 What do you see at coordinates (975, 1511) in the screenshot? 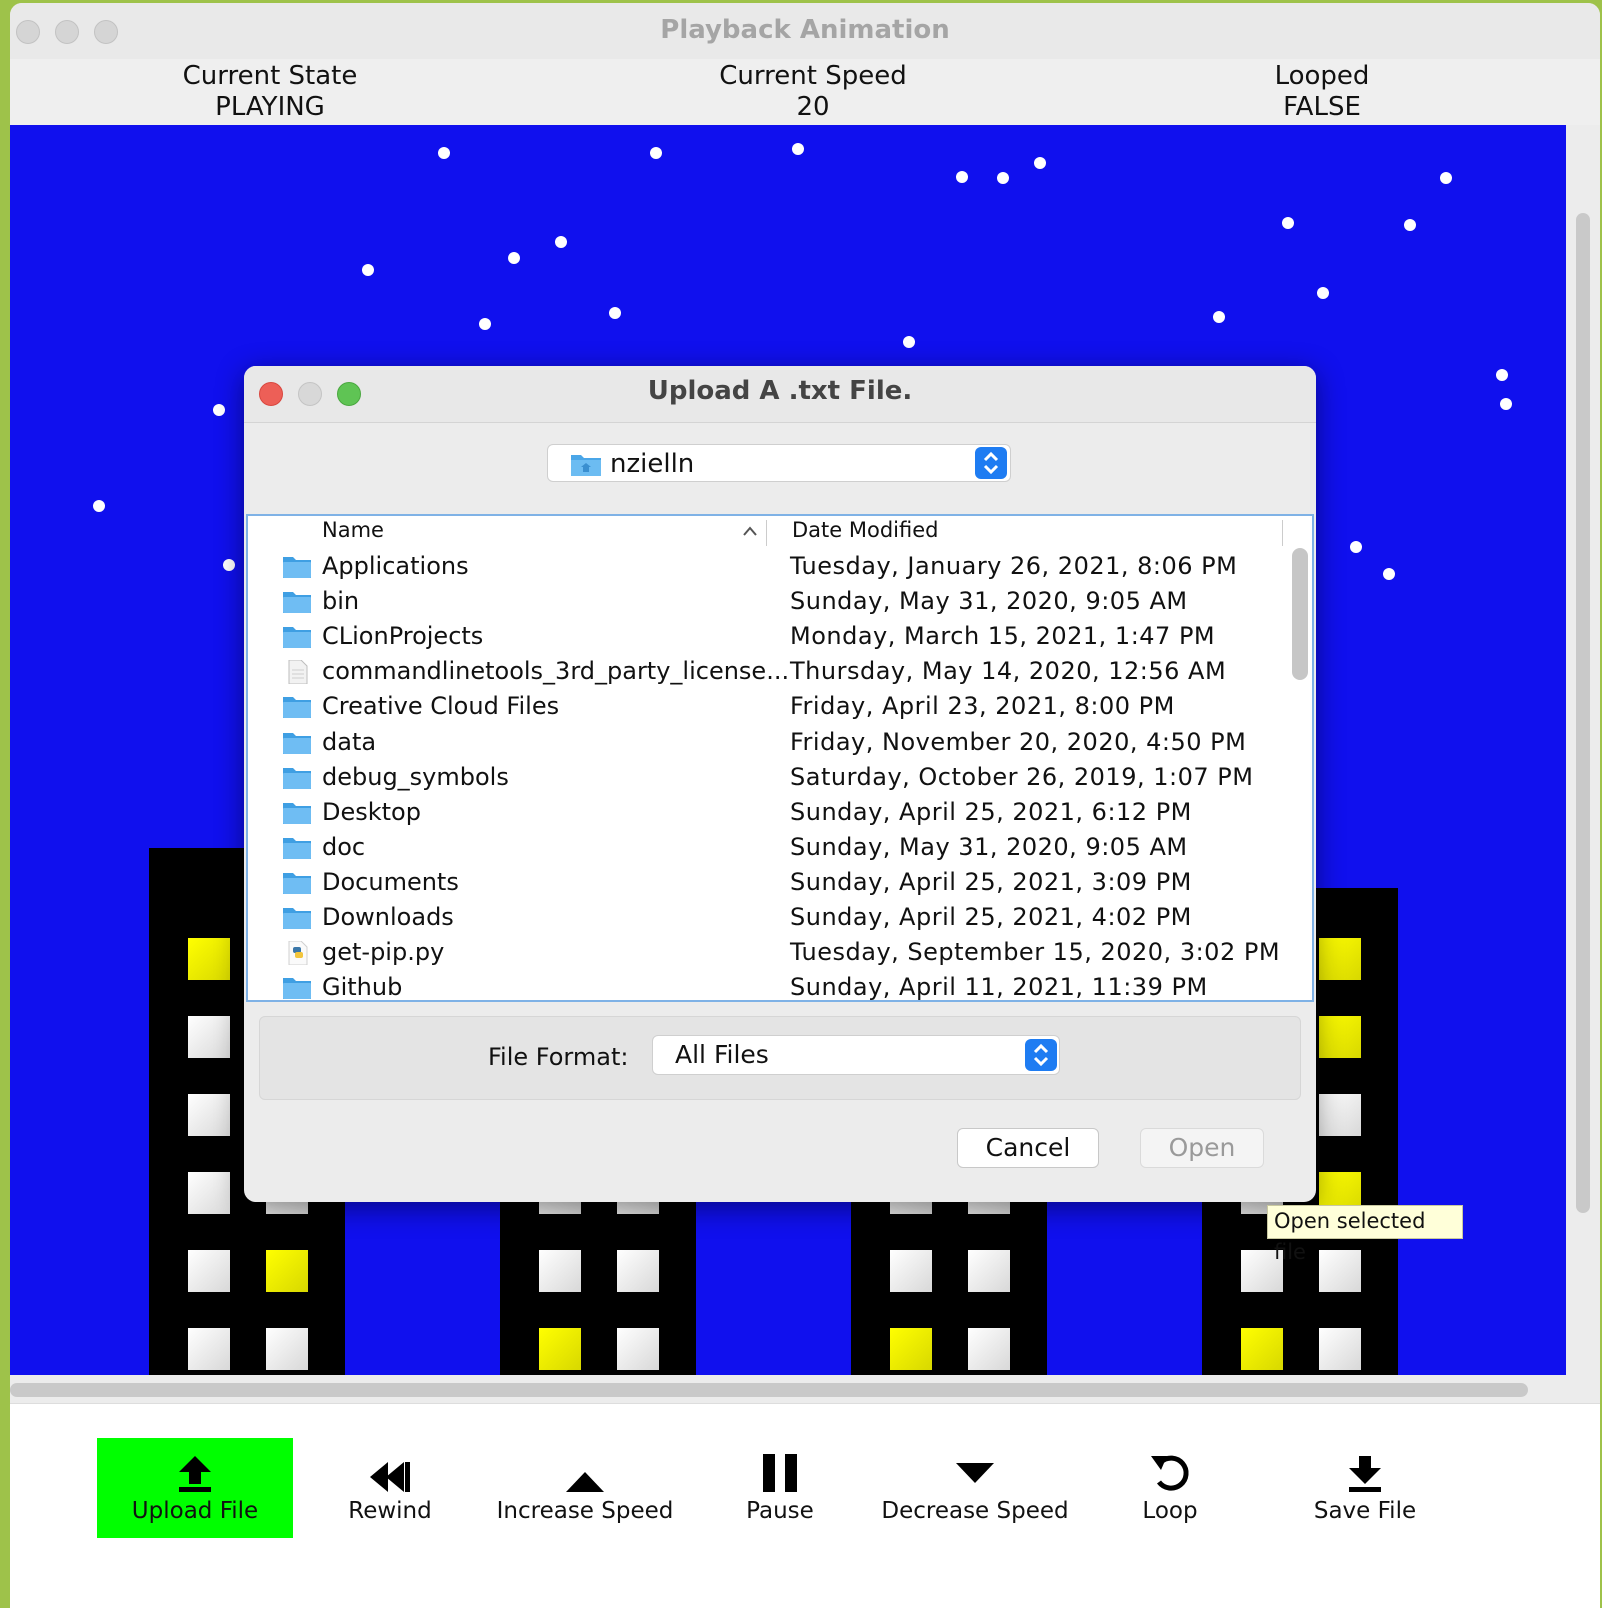
I see `decrease-speed-label: Decrease Speed` at bounding box center [975, 1511].